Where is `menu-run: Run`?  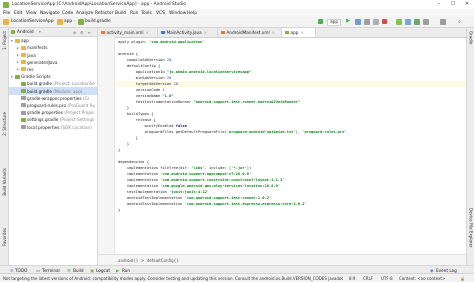 menu-run: Run is located at coordinates (134, 13).